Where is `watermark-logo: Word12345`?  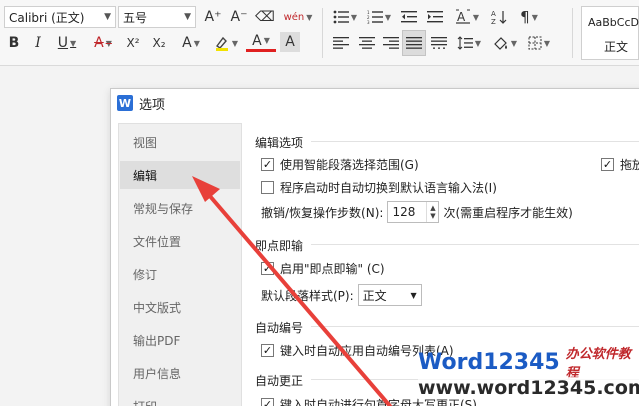
watermark-logo: Word12345 is located at coordinates (489, 362).